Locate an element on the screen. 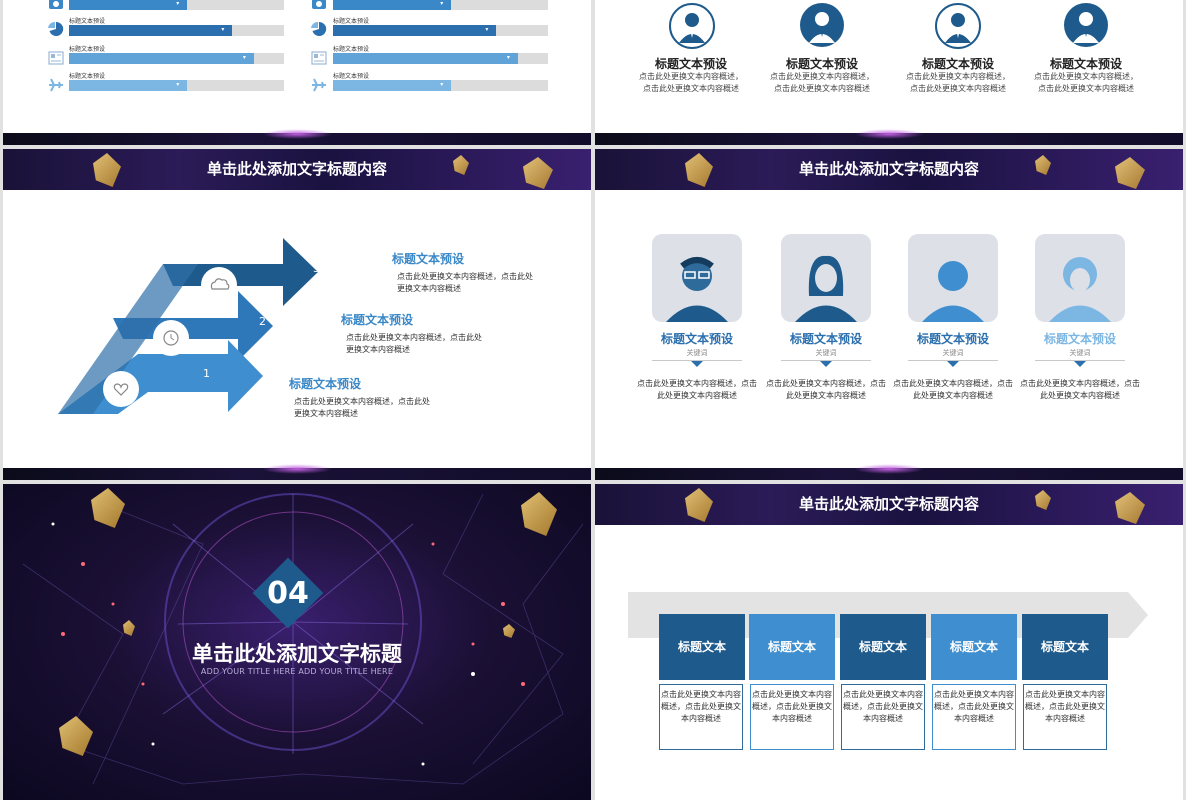 Image resolution: width=1186 pixels, height=800 pixels. male-avatar-glasses-icon is located at coordinates (697, 278).